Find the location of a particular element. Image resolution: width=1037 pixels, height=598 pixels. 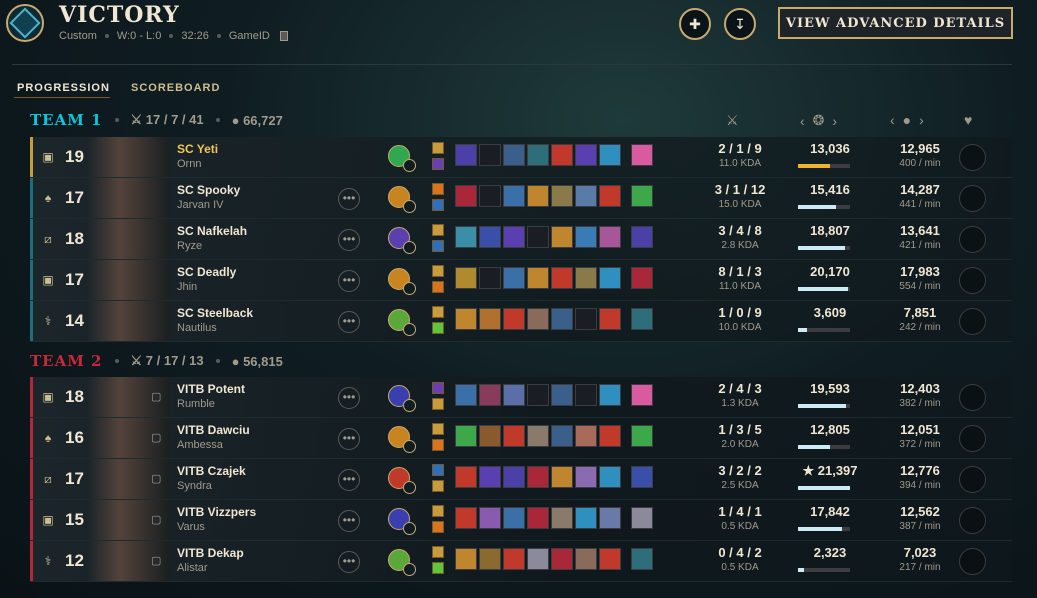

copy-icon is located at coordinates (283, 36).